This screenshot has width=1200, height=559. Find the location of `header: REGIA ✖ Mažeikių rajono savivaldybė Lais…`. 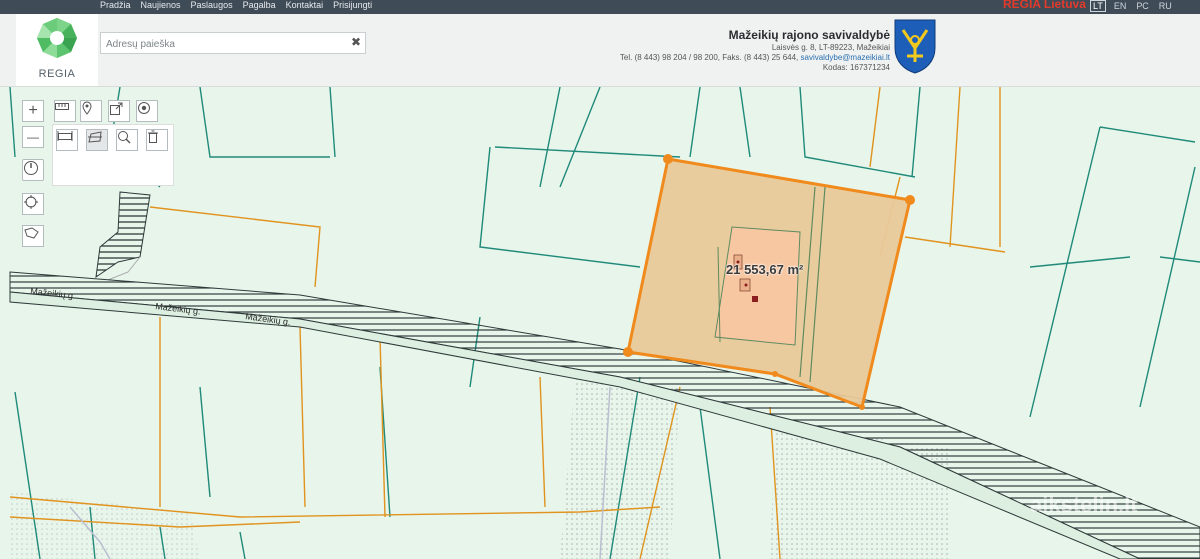

header: REGIA ✖ Mažeikių rajono savivaldybė Lais… is located at coordinates (600, 50).